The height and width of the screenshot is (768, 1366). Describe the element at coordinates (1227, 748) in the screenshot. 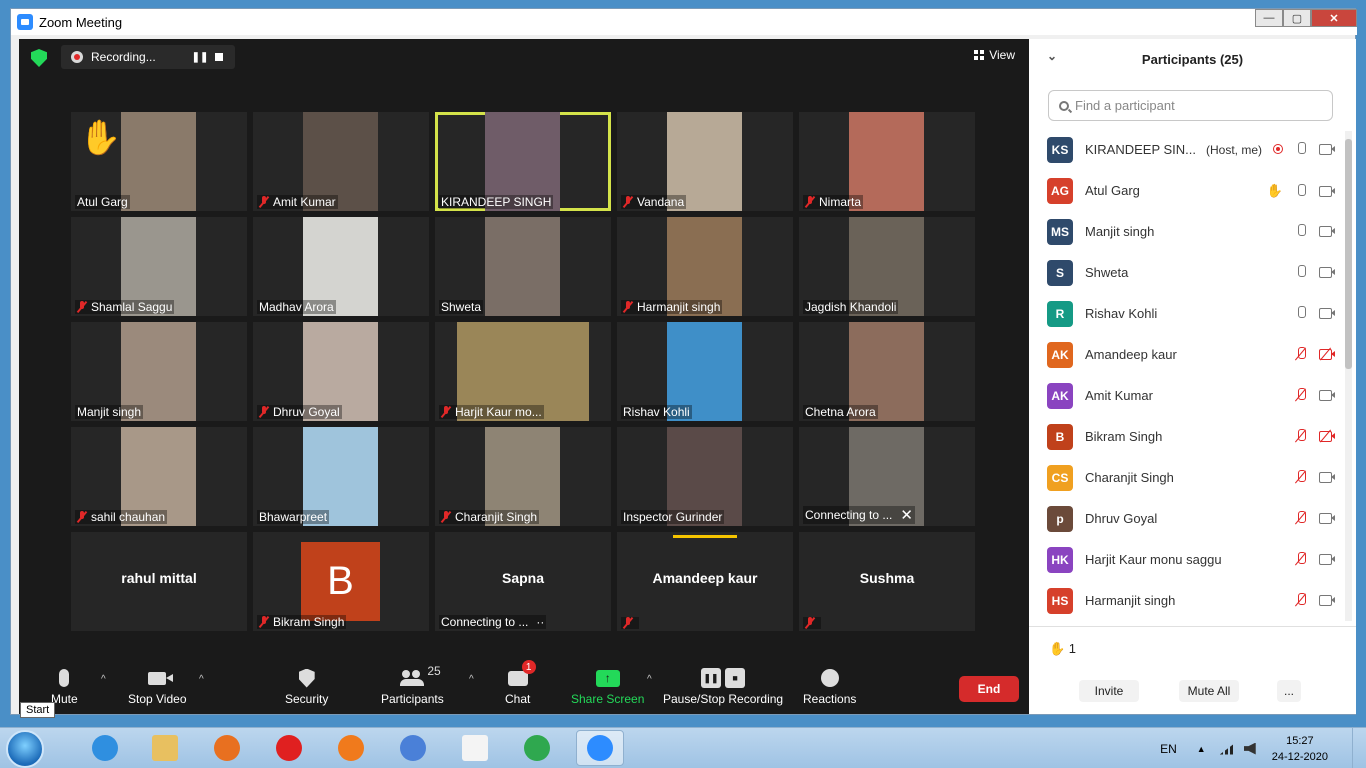

I see `network-signal-icon` at that location.